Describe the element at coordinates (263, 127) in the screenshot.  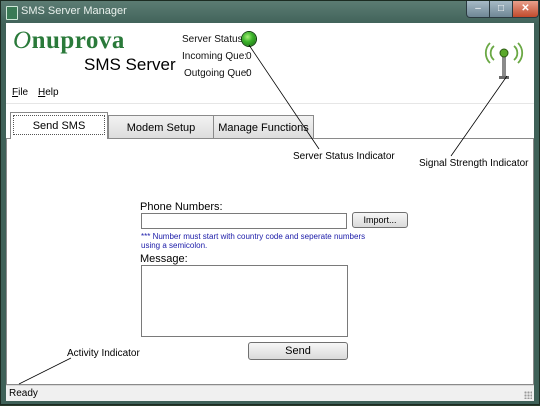
I see `tab-manage-functions: Manage Functions` at that location.